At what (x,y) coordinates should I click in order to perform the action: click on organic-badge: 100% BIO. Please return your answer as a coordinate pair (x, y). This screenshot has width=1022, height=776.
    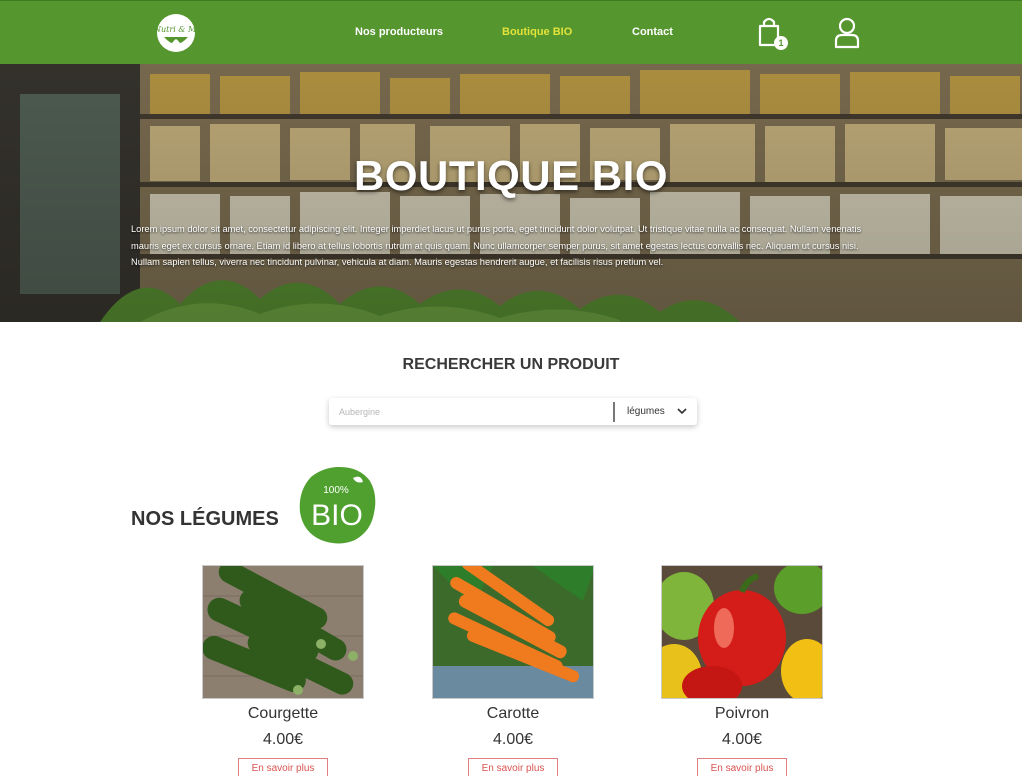
    Looking at the image, I should click on (337, 505).